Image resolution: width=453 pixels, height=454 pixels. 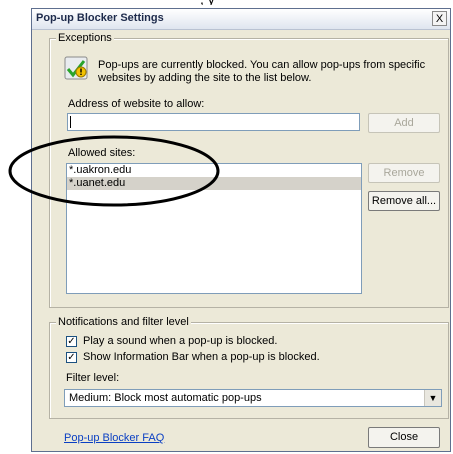 I want to click on allowed-sites-label: Allowed sites:, so click(x=102, y=153).